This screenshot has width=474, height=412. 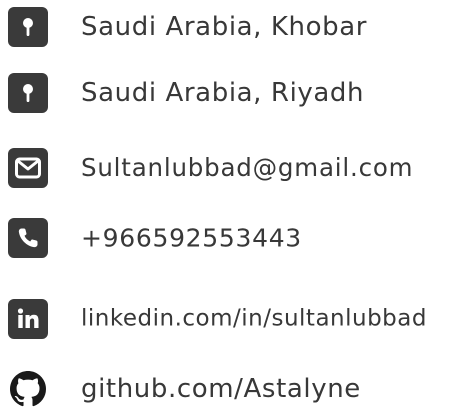 I want to click on contact-item-github: github.com/Astalyne, so click(x=237, y=389).